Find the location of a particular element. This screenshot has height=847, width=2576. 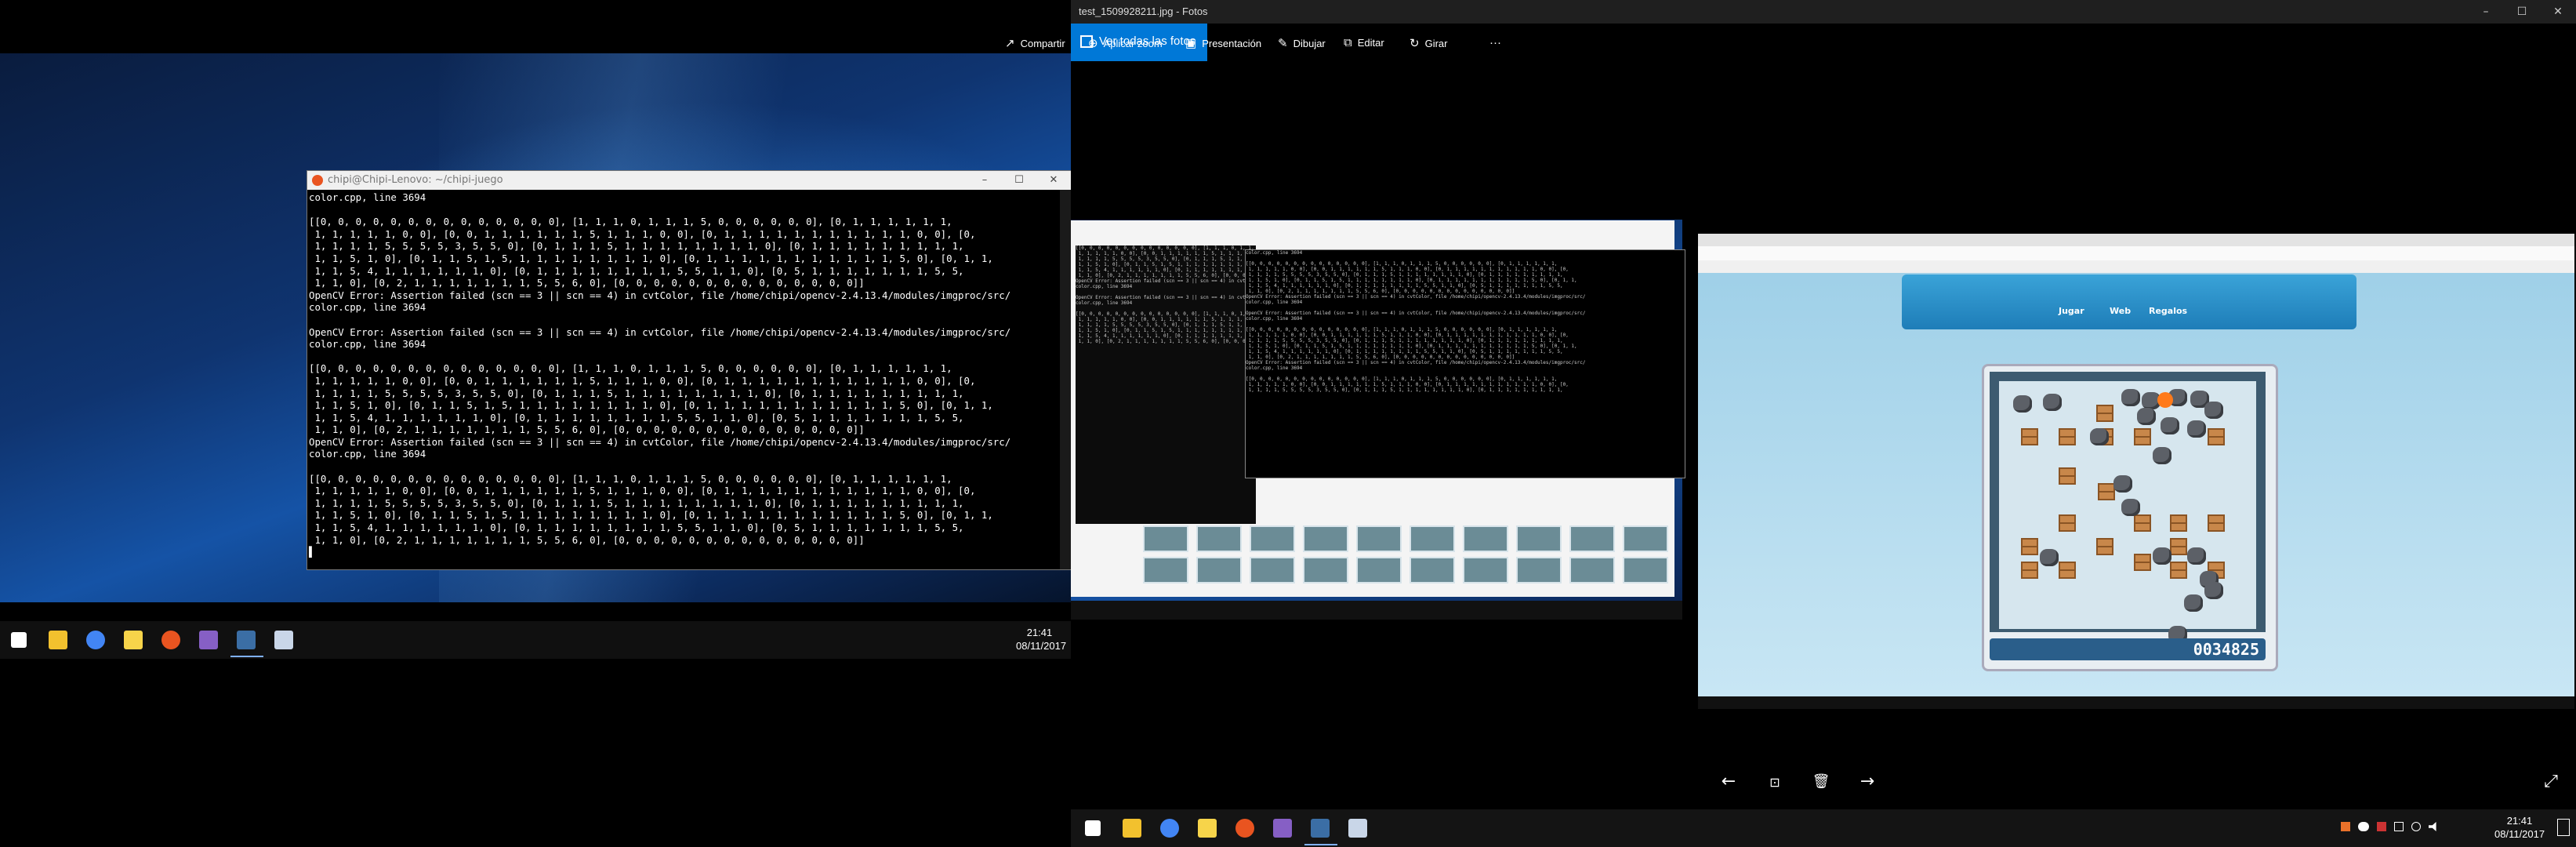

photo-inner-thumbnails is located at coordinates (1376, 559).